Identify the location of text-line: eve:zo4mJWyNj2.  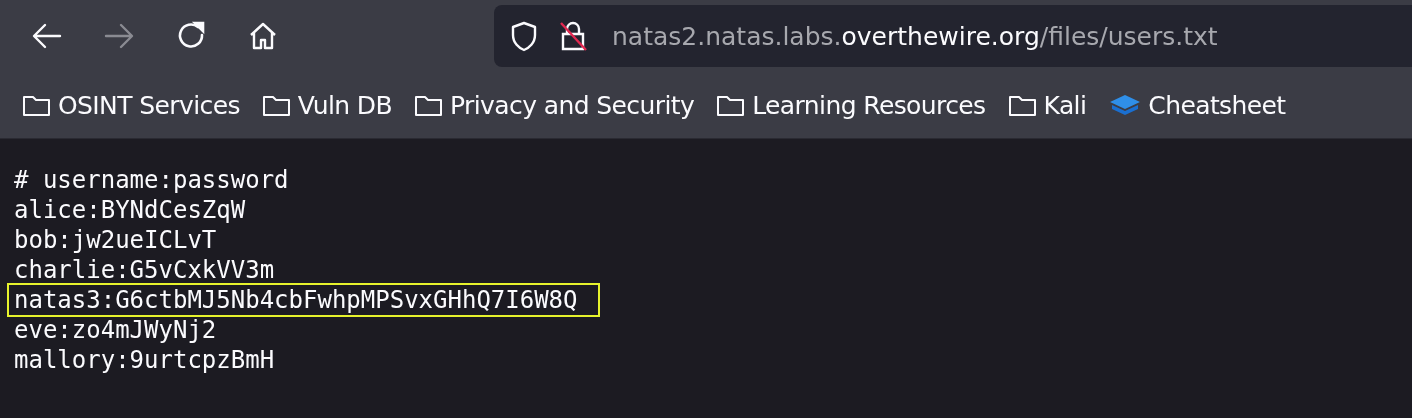
(115, 330).